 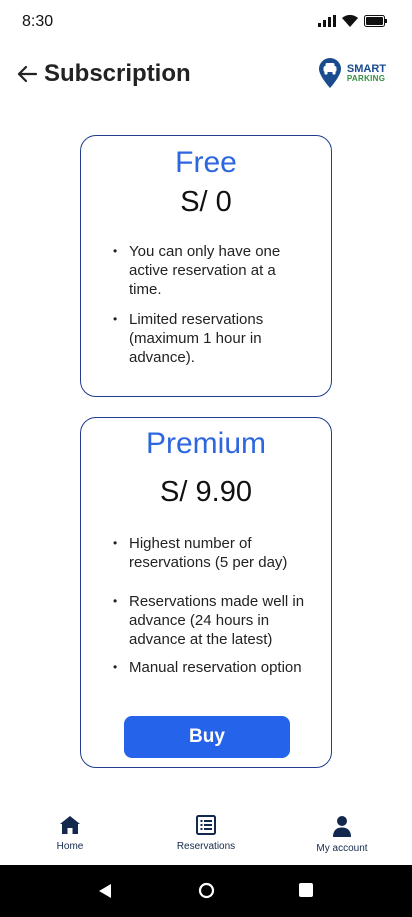 I want to click on buy-button: Buy, so click(x=207, y=737).